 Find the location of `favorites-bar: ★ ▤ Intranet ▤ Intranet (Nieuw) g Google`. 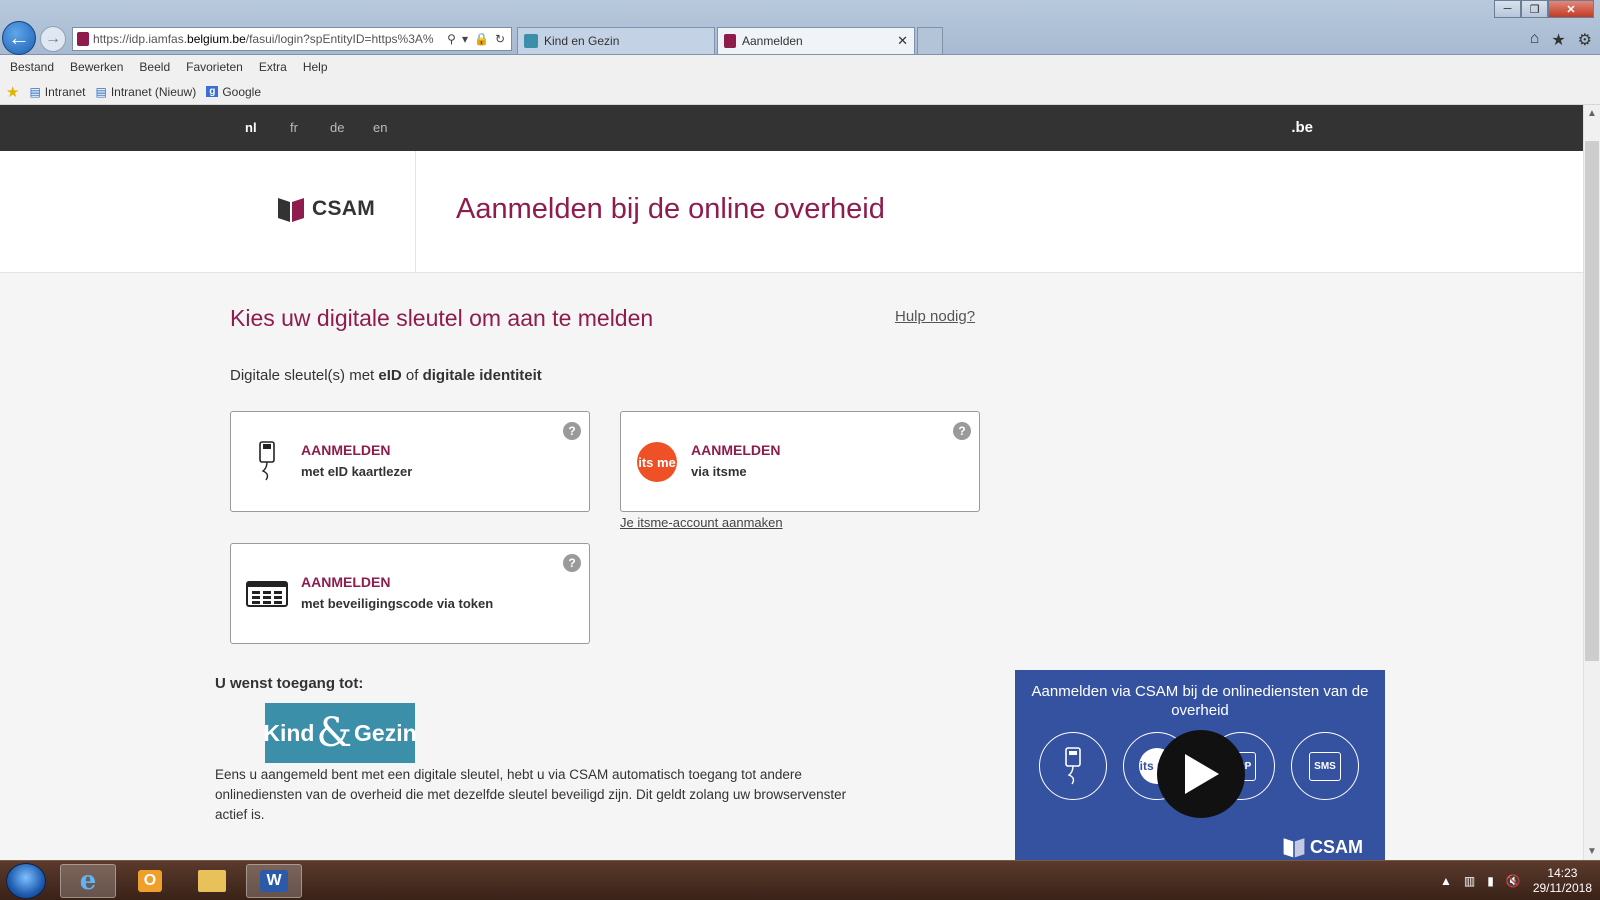

favorites-bar: ★ ▤ Intranet ▤ Intranet (Nieuw) g Google is located at coordinates (800, 92).